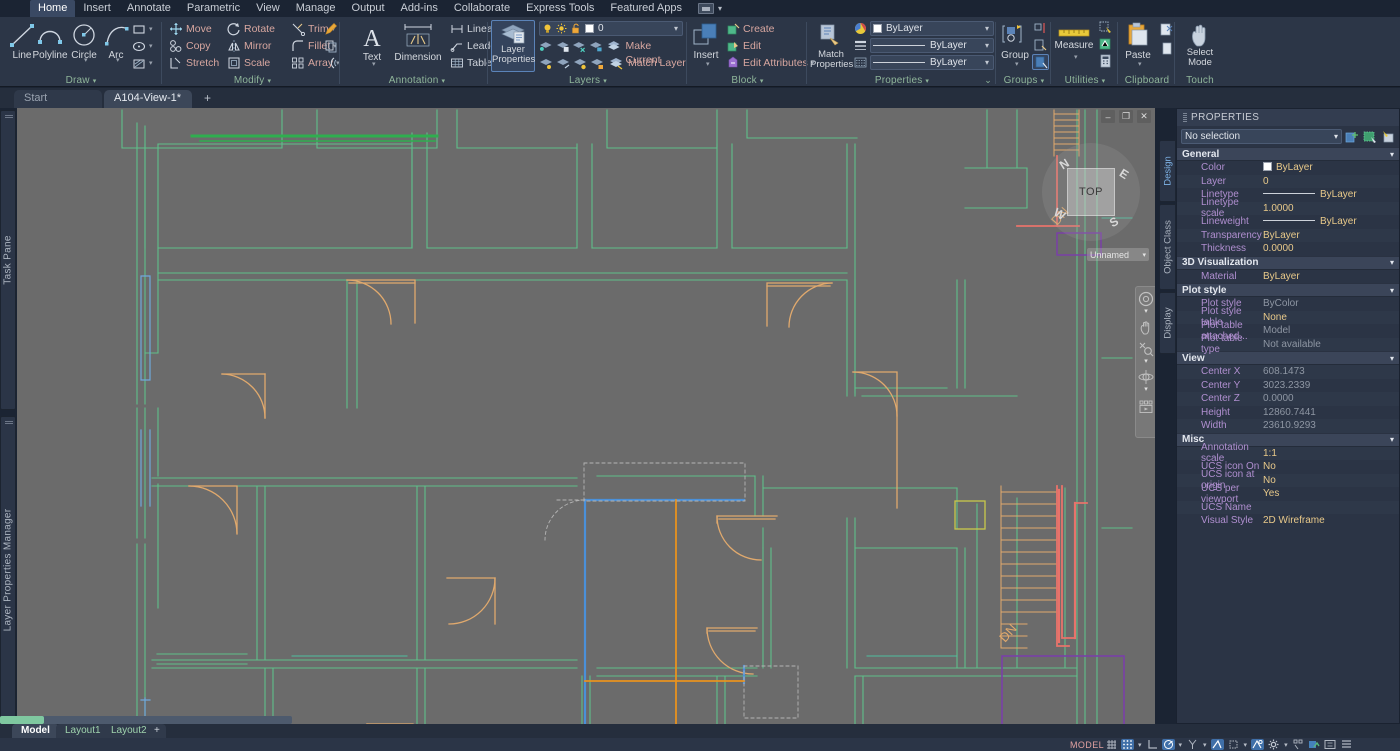  Describe the element at coordinates (1146, 328) in the screenshot. I see `pan-hand-icon` at that location.